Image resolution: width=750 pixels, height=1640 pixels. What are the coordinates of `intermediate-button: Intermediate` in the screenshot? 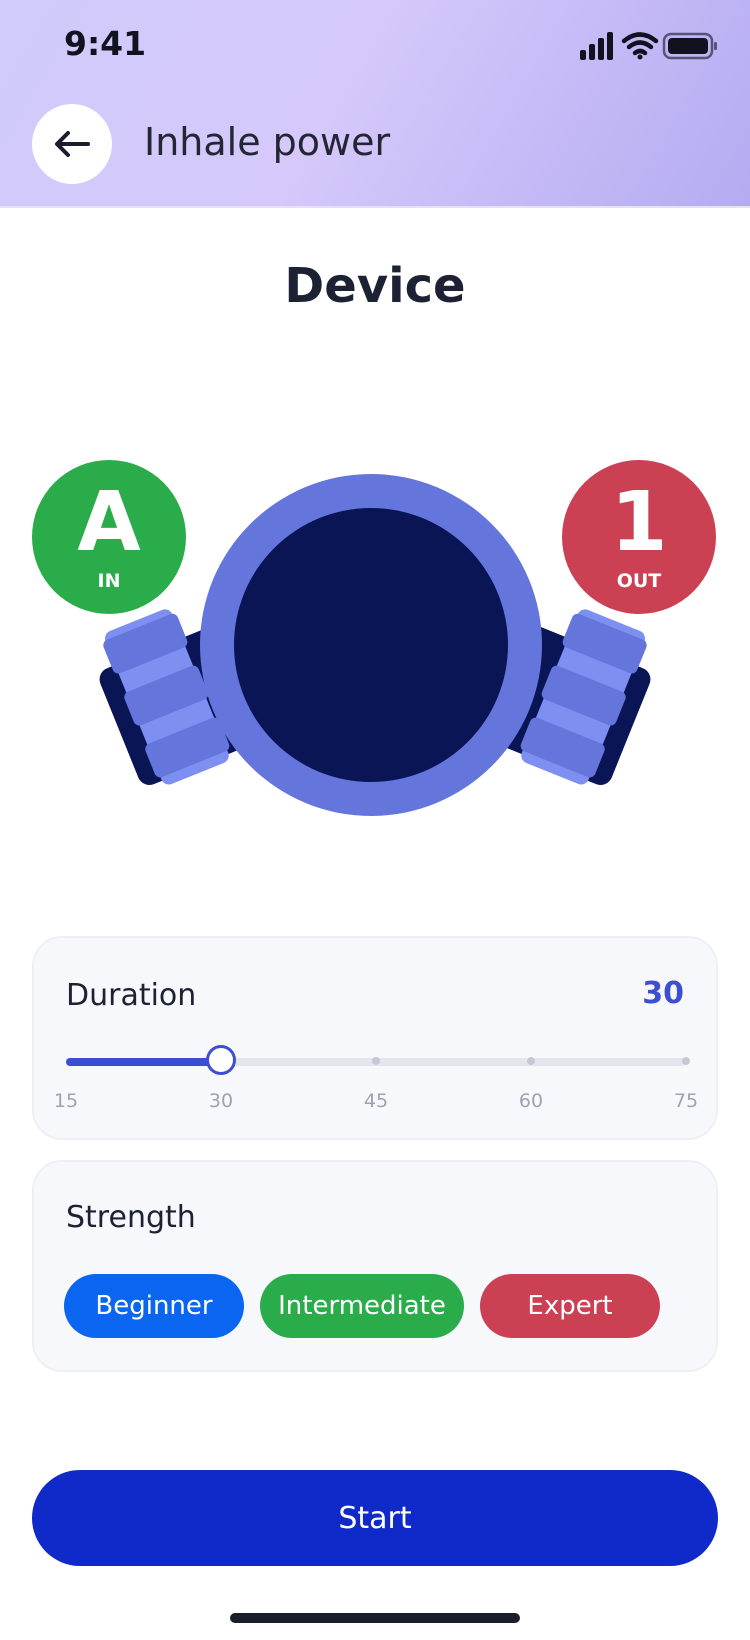 It's located at (362, 1306).